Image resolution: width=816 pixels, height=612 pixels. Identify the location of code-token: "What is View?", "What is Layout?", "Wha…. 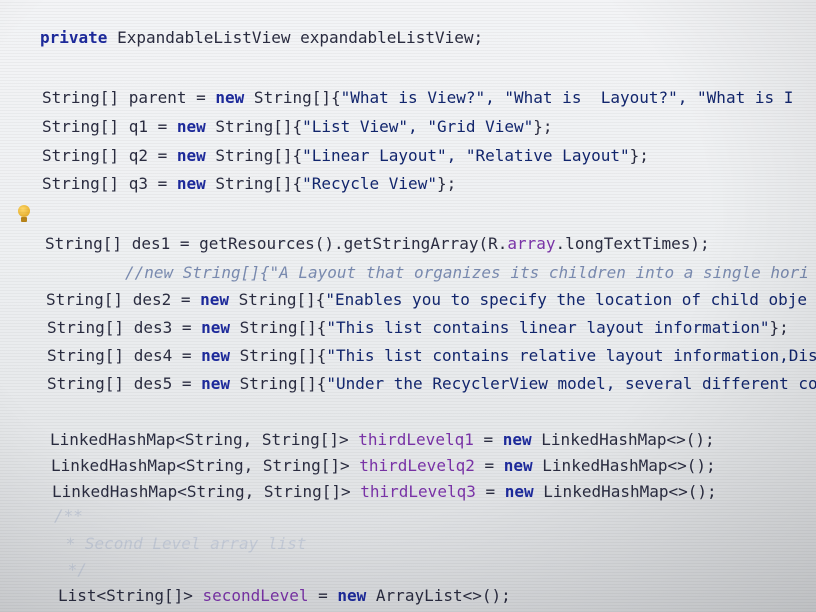
(567, 97).